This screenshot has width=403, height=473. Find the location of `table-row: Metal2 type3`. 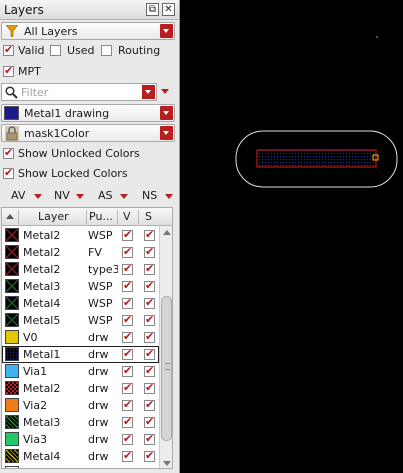

table-row: Metal2 type3 is located at coordinates (80, 269).